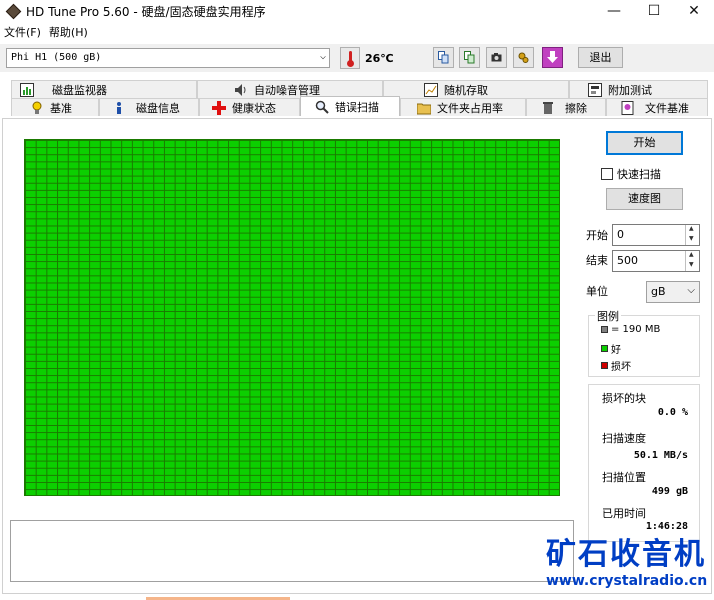 The image size is (714, 600). I want to click on tab-health: 健康状态, so click(249, 107).